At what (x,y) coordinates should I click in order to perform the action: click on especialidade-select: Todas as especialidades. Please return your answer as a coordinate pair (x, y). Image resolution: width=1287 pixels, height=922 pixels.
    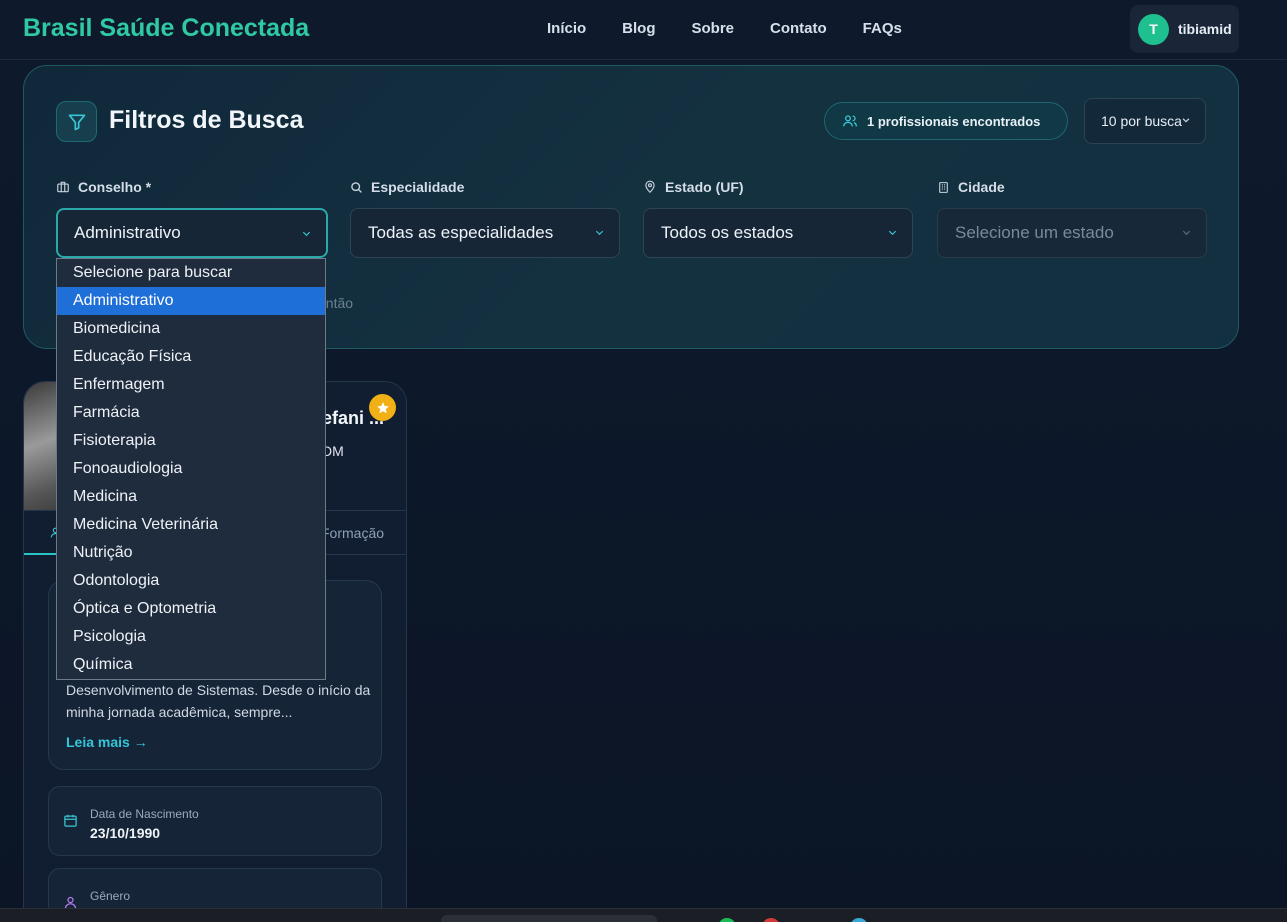
    Looking at the image, I should click on (485, 233).